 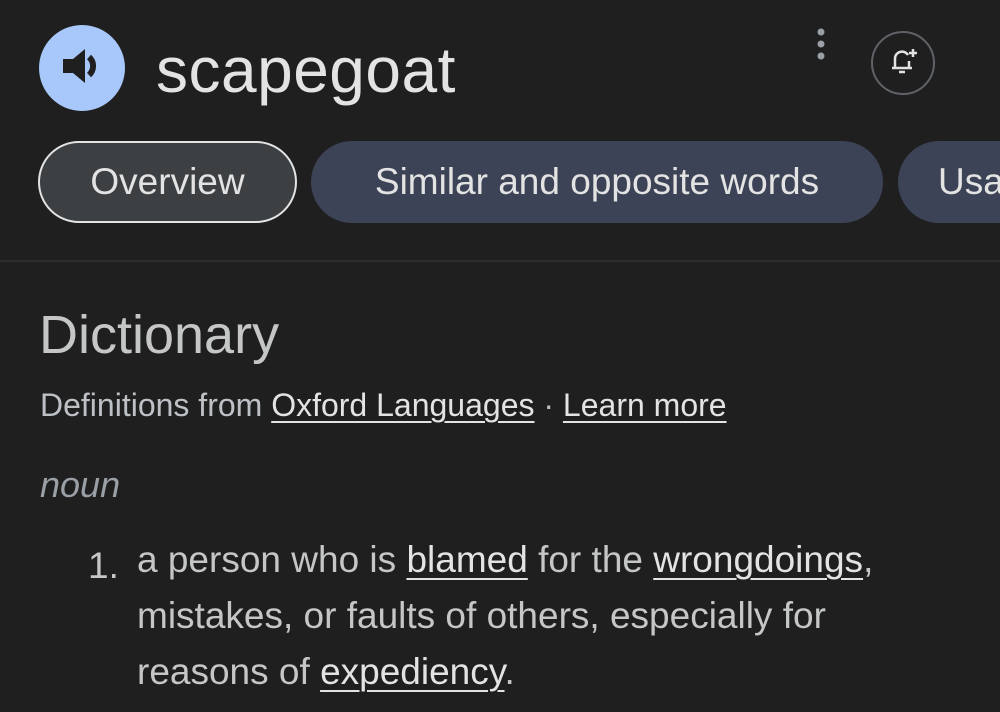 What do you see at coordinates (103, 565) in the screenshot?
I see `definition-number: 1.` at bounding box center [103, 565].